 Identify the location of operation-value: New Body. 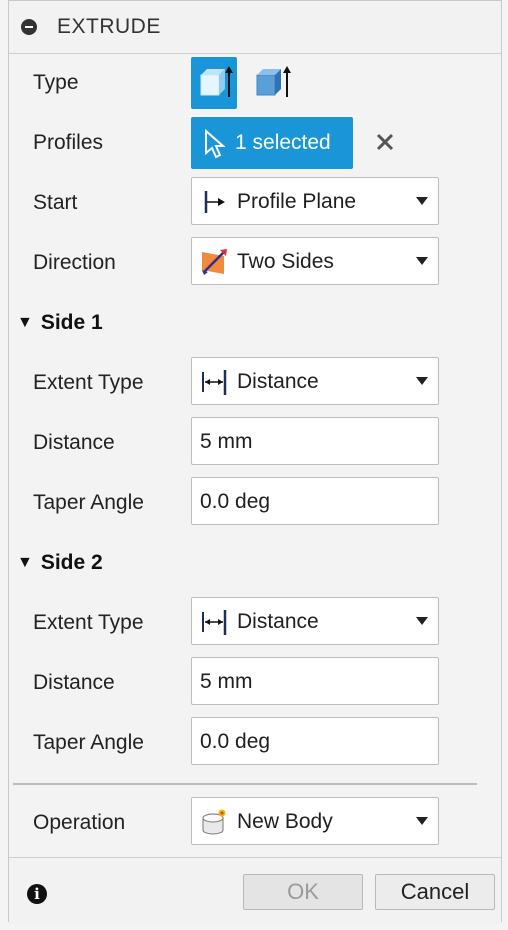
(285, 821).